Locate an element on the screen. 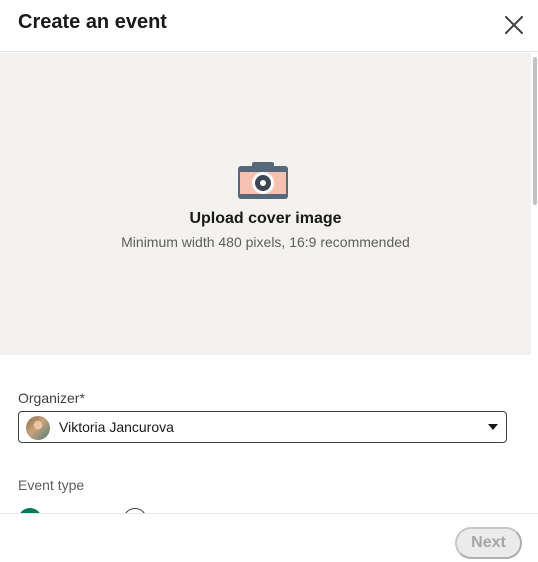  modal-title: Create an event is located at coordinates (92, 22).